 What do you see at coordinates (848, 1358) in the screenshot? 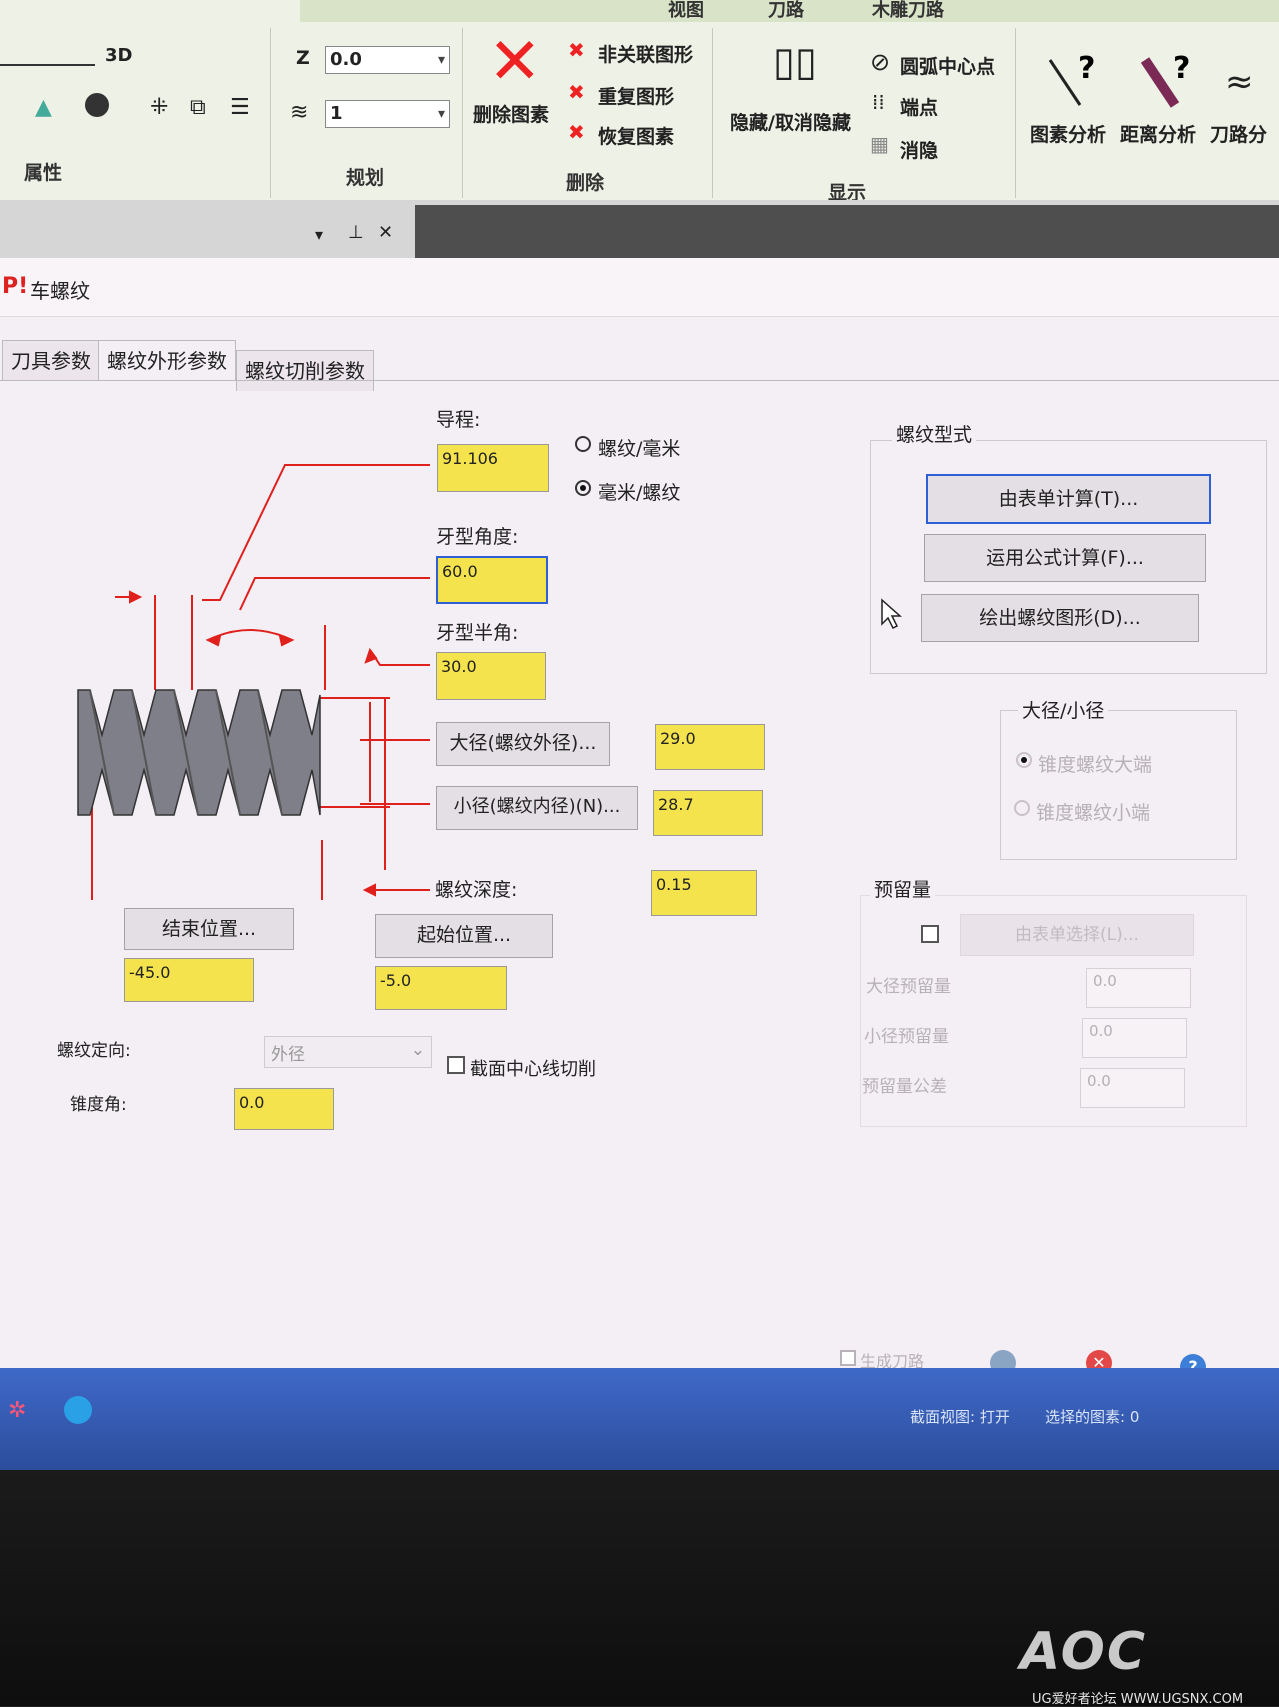
I see `generate-toolpath-checkbox` at bounding box center [848, 1358].